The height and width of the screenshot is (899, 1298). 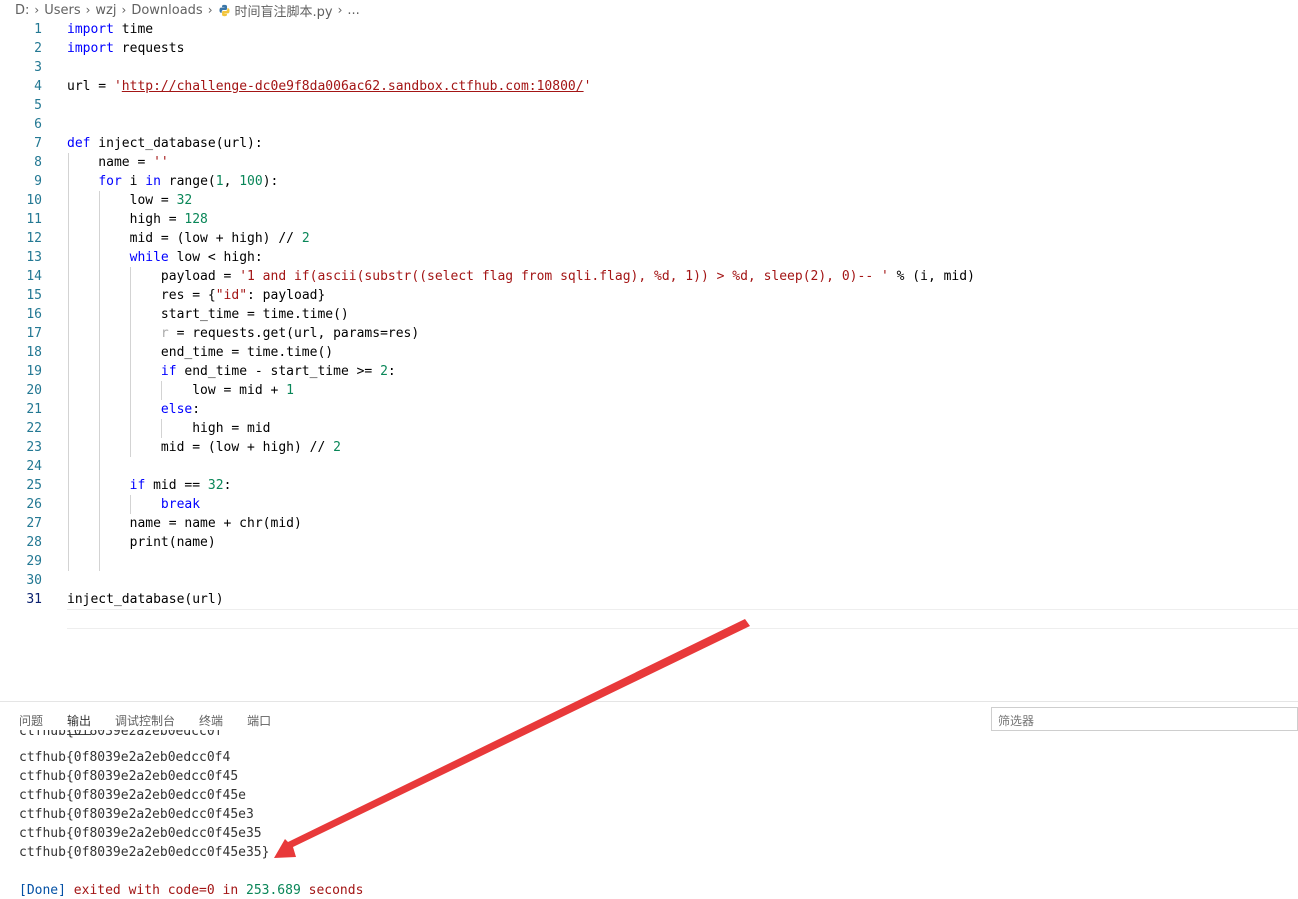 I want to click on red-arrow-annotation, so click(x=512, y=738).